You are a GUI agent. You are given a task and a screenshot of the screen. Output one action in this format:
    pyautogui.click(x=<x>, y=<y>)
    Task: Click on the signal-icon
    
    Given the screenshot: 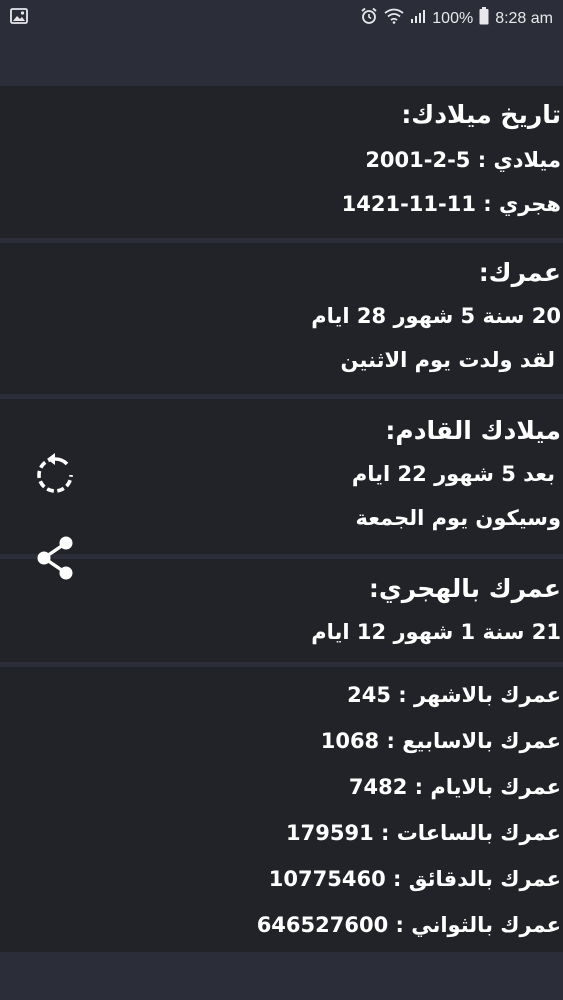 What is the action you would take?
    pyautogui.click(x=418, y=18)
    